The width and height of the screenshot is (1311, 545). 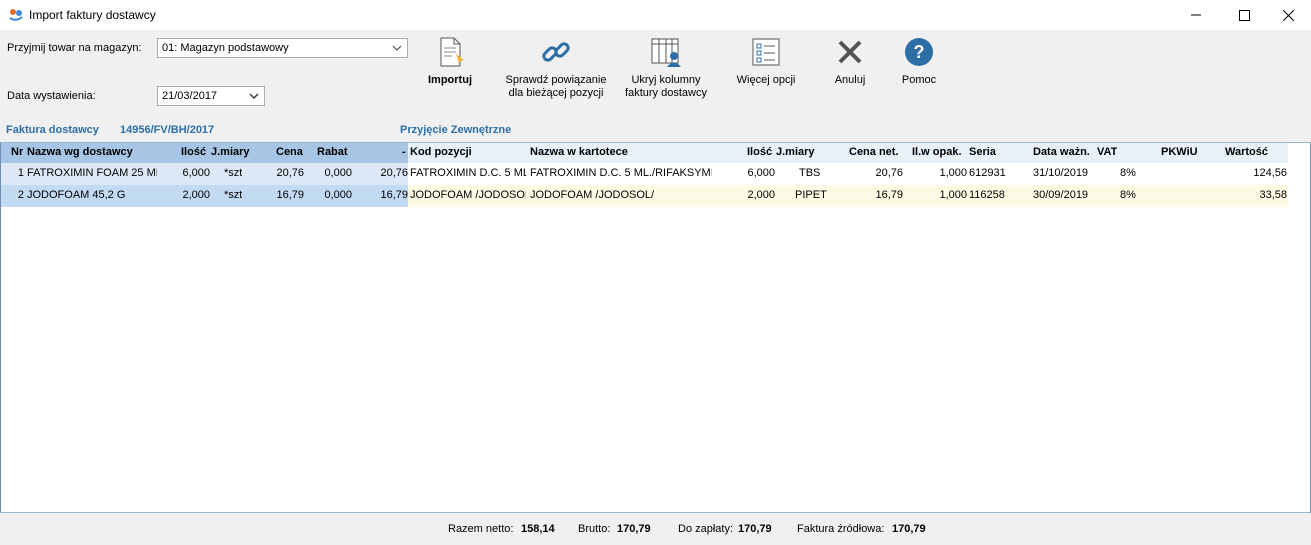 I want to click on cell-supplier-name: FATROXIMIN FOAM 25 ML, so click(x=92, y=173).